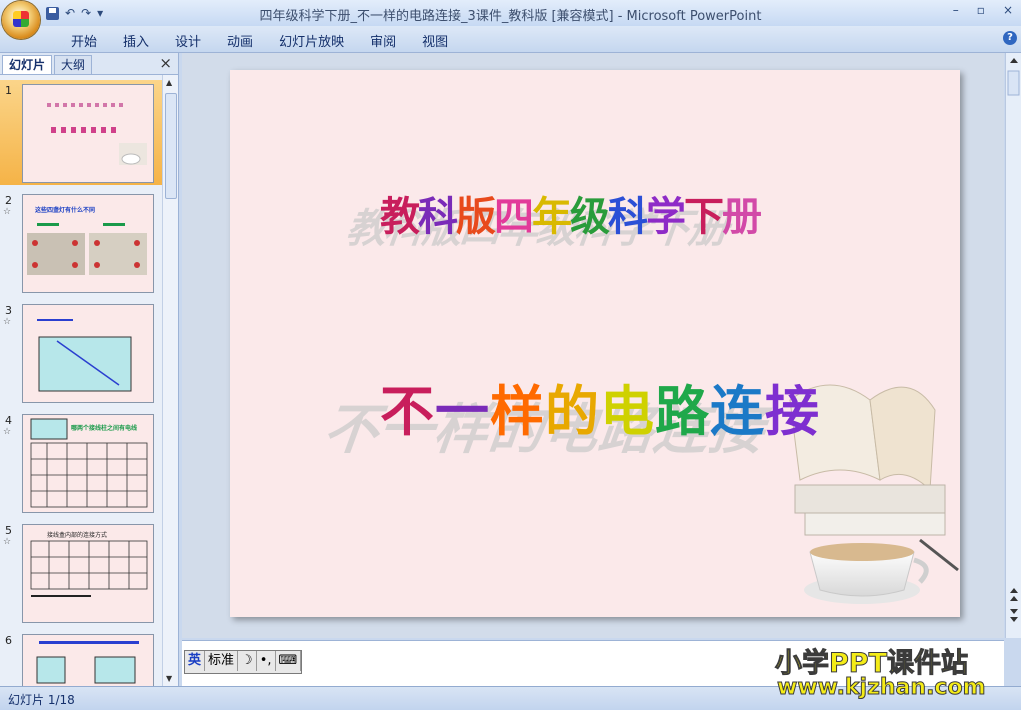 Image resolution: width=1021 pixels, height=710 pixels. I want to click on title-char: 路, so click(682, 411).